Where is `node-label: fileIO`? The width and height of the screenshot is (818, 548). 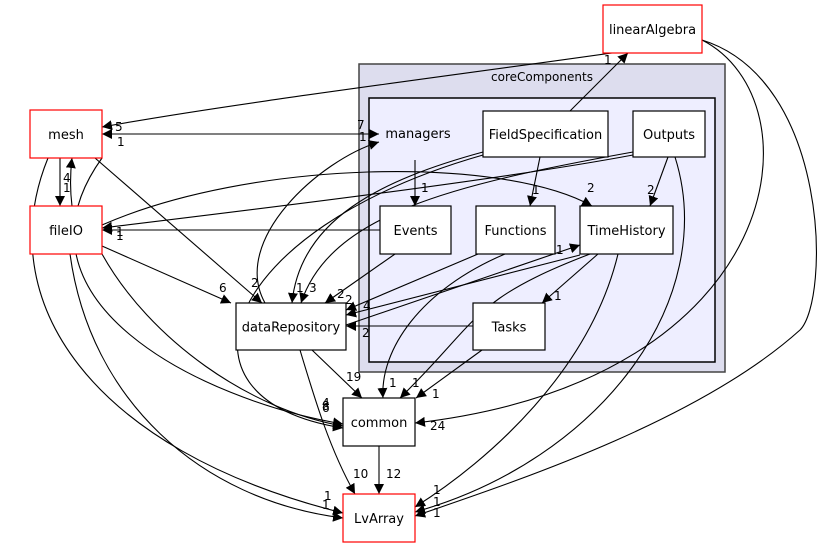 node-label: fileIO is located at coordinates (66, 231).